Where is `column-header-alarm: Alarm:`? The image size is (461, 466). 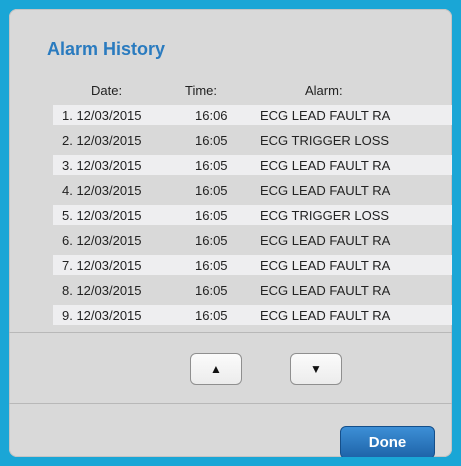
column-header-alarm: Alarm: is located at coordinates (324, 90).